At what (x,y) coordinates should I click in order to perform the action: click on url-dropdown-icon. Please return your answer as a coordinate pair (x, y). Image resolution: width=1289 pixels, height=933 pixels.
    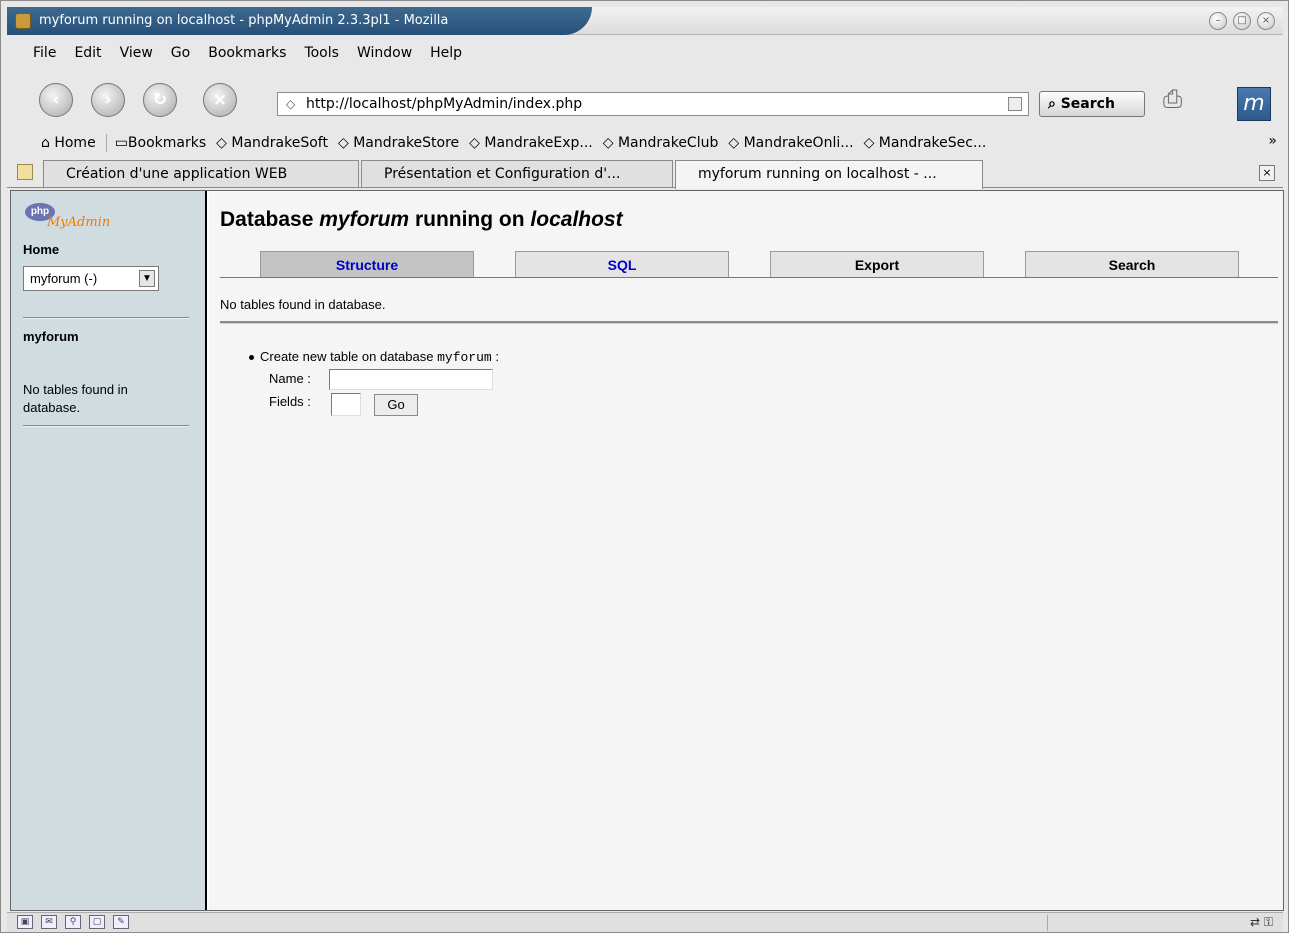
    Looking at the image, I should click on (1015, 104).